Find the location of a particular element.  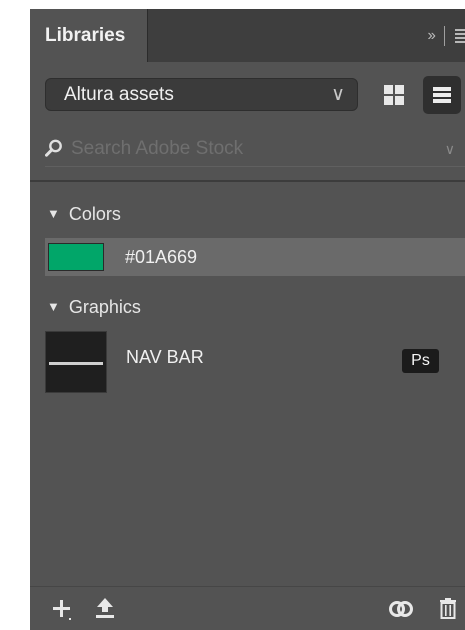

graphic-thumbnail is located at coordinates (76, 362).